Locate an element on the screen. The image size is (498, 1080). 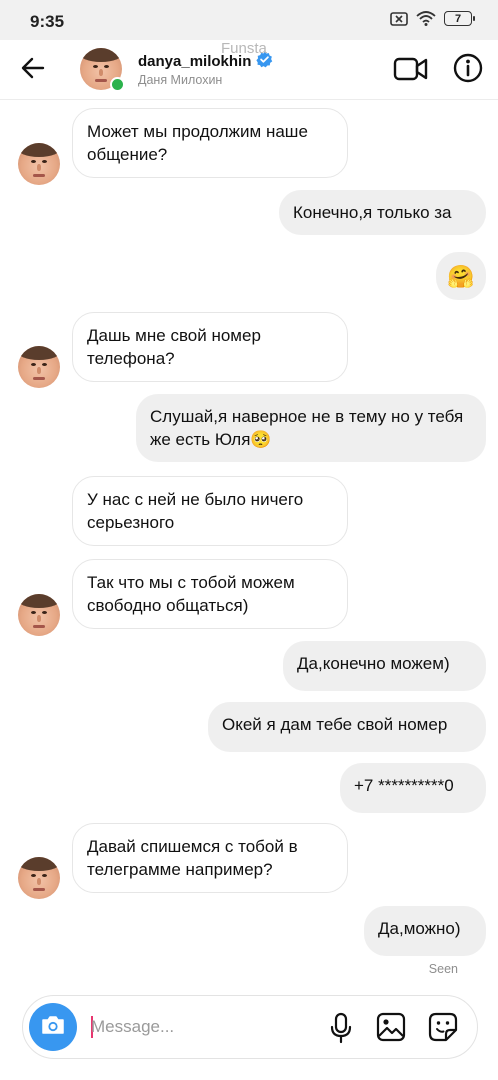
microphone-icon is located at coordinates (341, 1030).